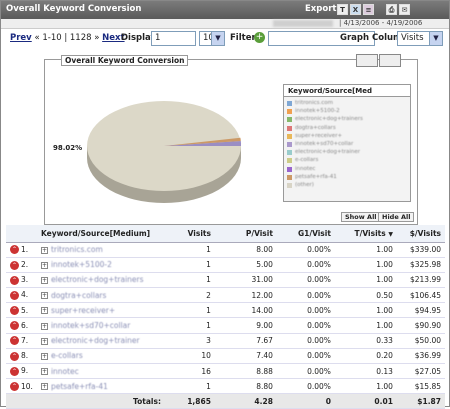 The width and height of the screenshot is (450, 409). I want to click on pvisit-cell: 31.00, so click(245, 280).